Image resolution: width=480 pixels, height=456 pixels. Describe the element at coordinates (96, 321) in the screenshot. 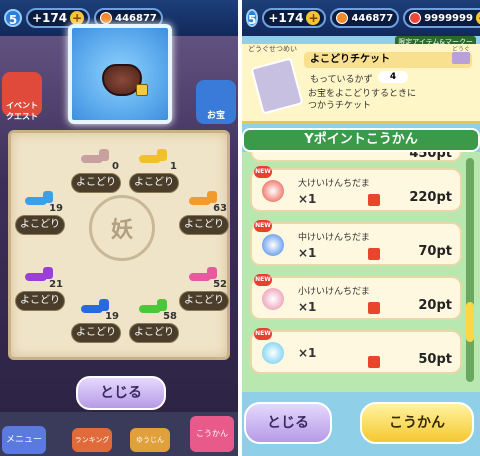

I see `steal-item-7: 19 よこどり` at that location.